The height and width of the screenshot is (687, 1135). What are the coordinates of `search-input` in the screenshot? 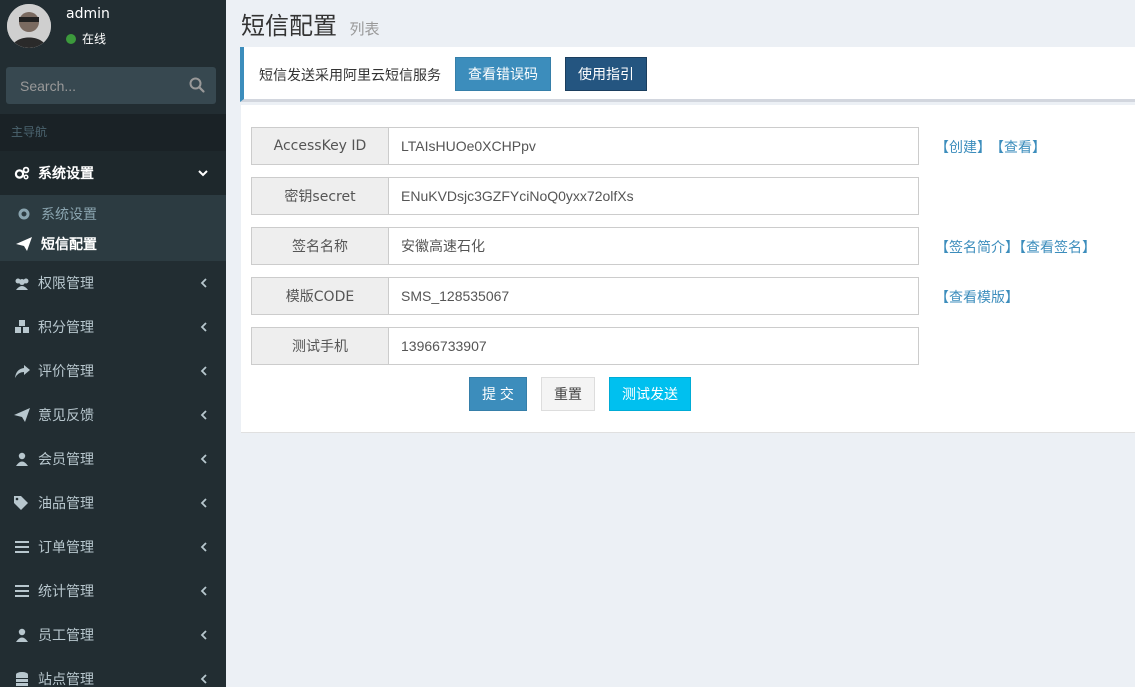 It's located at (91, 85).